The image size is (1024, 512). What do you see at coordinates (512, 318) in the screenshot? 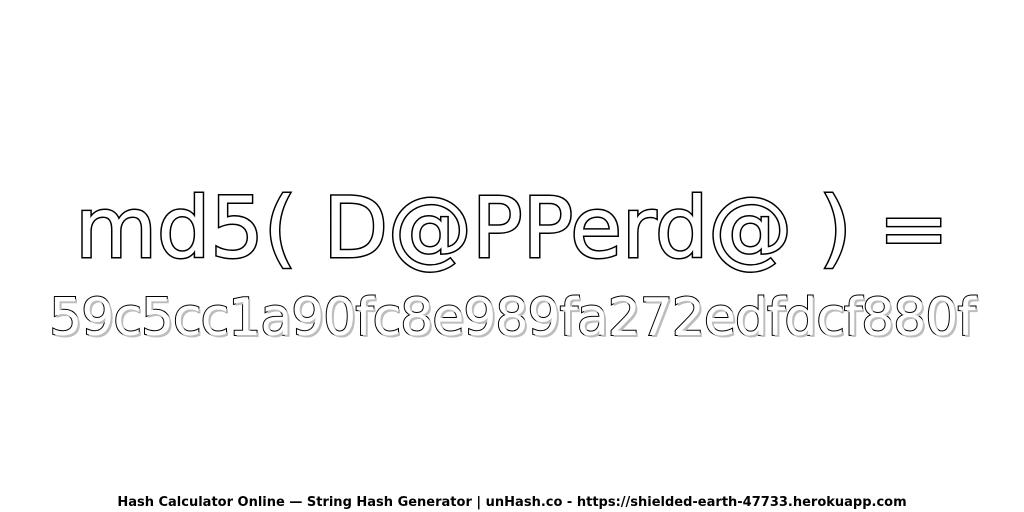
I see `md5-hash-value: 59c5cc1a90fc8e989fa272edfdcf880f` at bounding box center [512, 318].